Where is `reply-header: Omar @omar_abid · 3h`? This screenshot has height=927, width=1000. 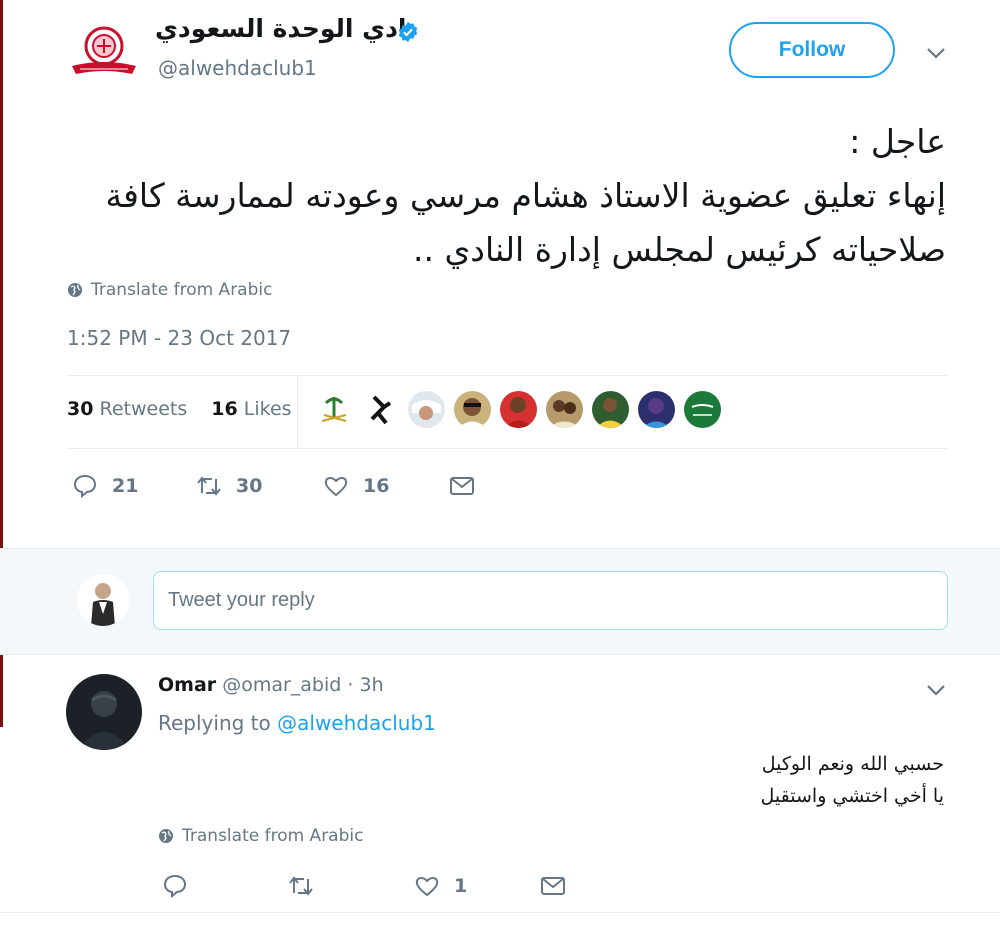 reply-header: Omar @omar_abid · 3h is located at coordinates (271, 685).